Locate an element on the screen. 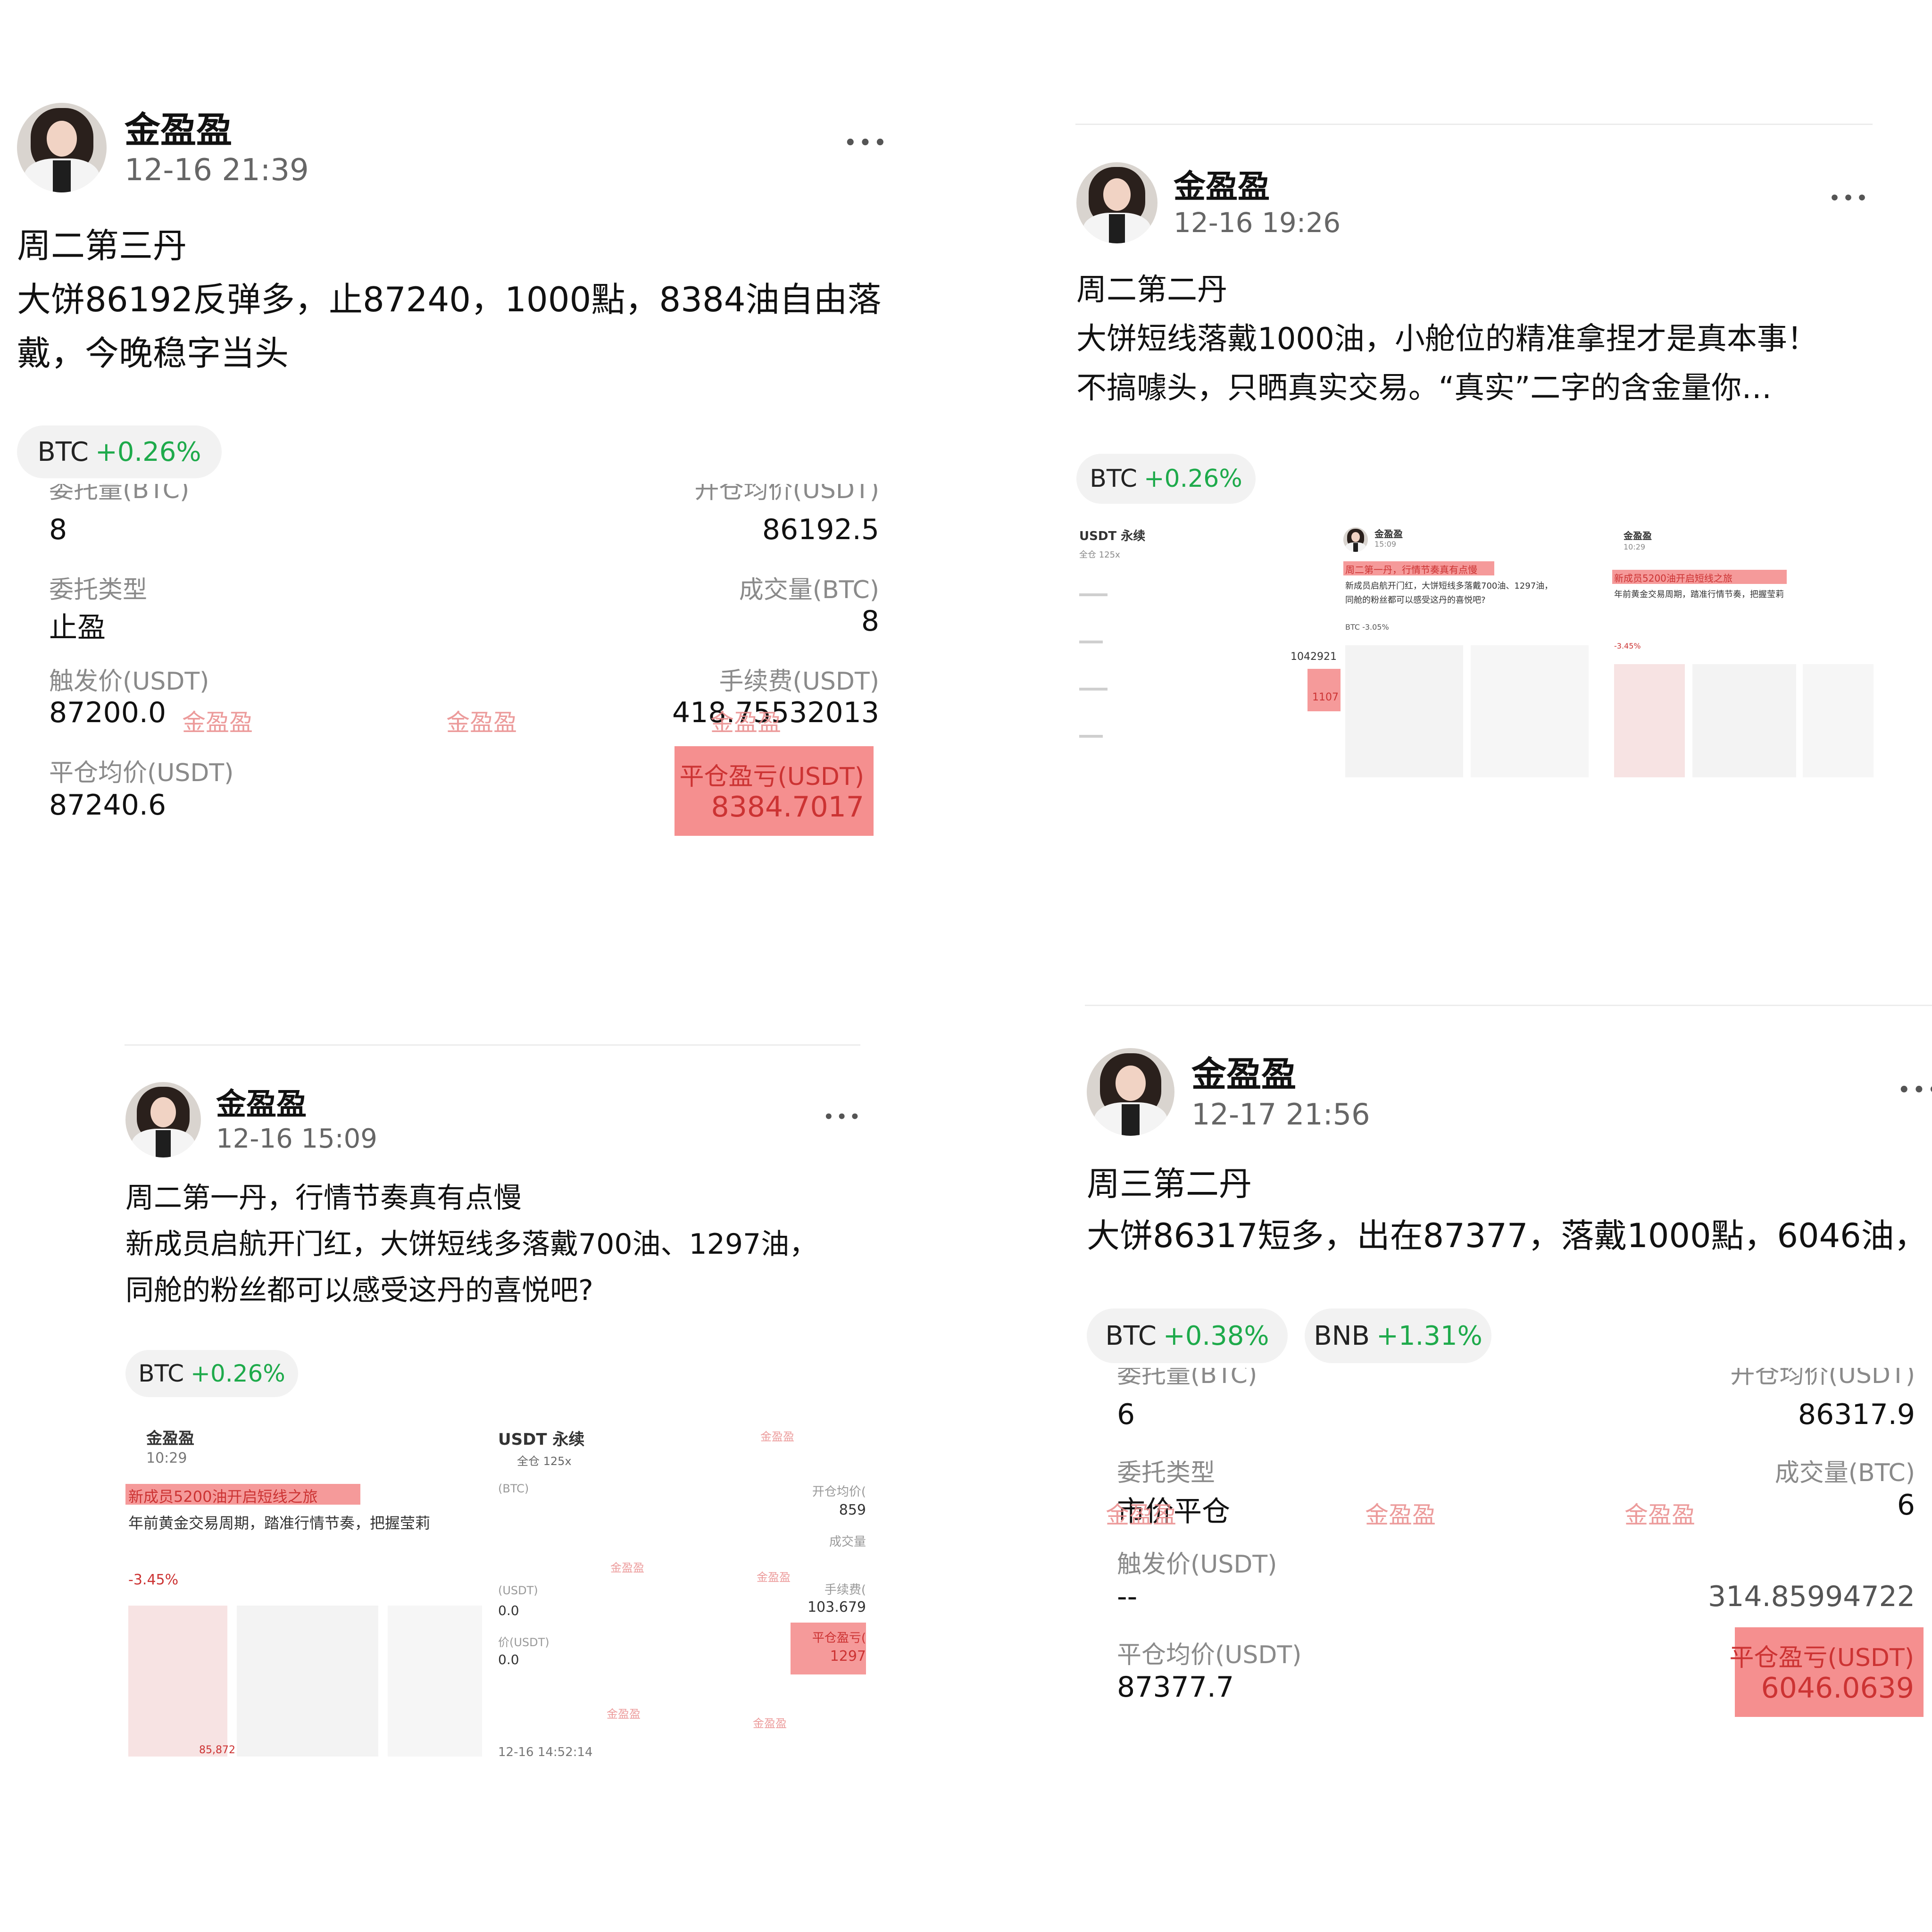 Image resolution: width=1932 pixels, height=1932 pixels. thumb-value: 0.0 is located at coordinates (508, 1611).